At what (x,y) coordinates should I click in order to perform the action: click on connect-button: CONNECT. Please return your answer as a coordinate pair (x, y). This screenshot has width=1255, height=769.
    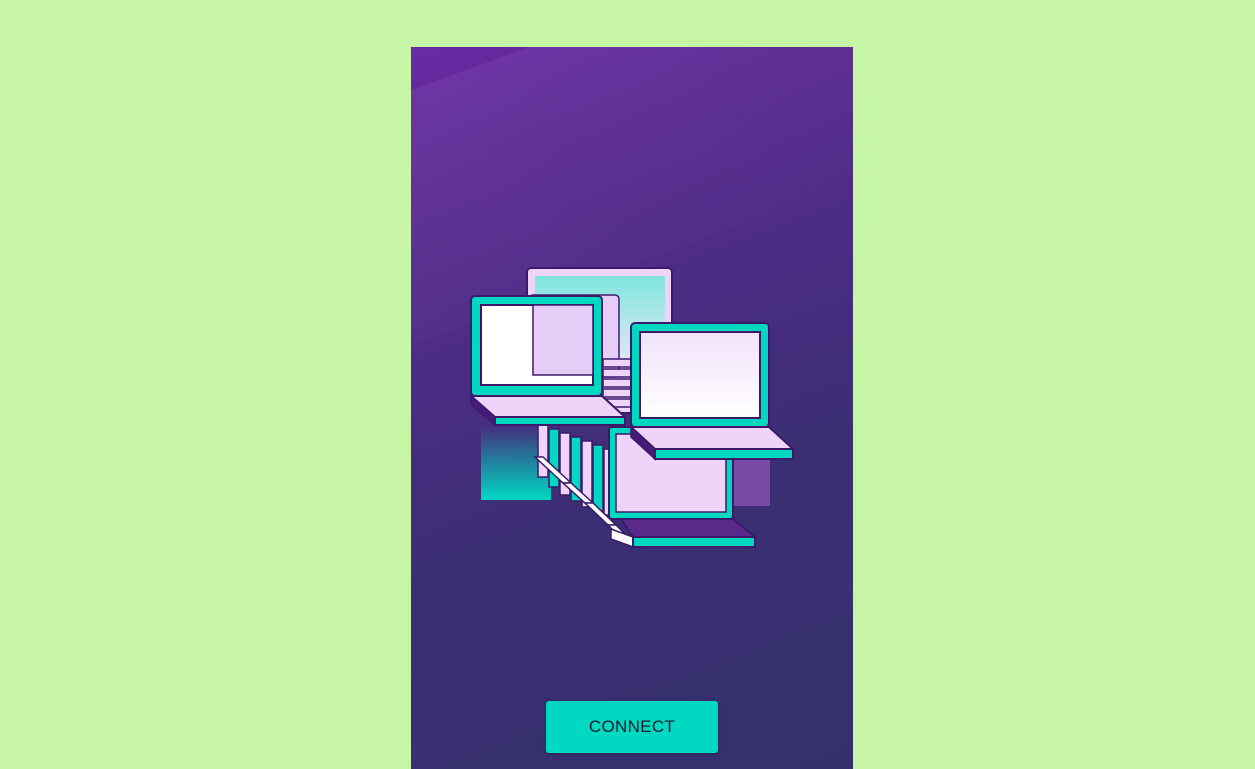
    Looking at the image, I should click on (632, 727).